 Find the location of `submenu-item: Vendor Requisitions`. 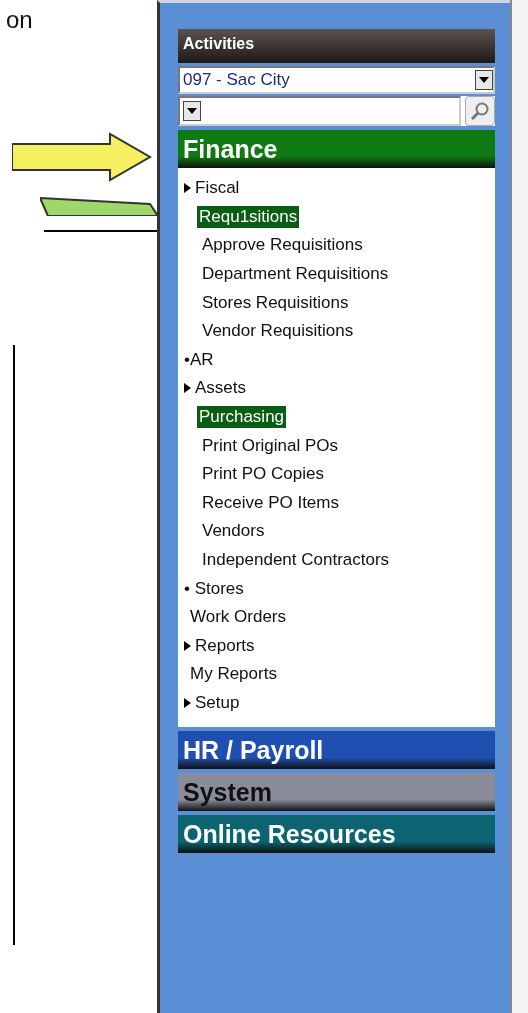

submenu-item: Vendor Requisitions is located at coordinates (336, 331).